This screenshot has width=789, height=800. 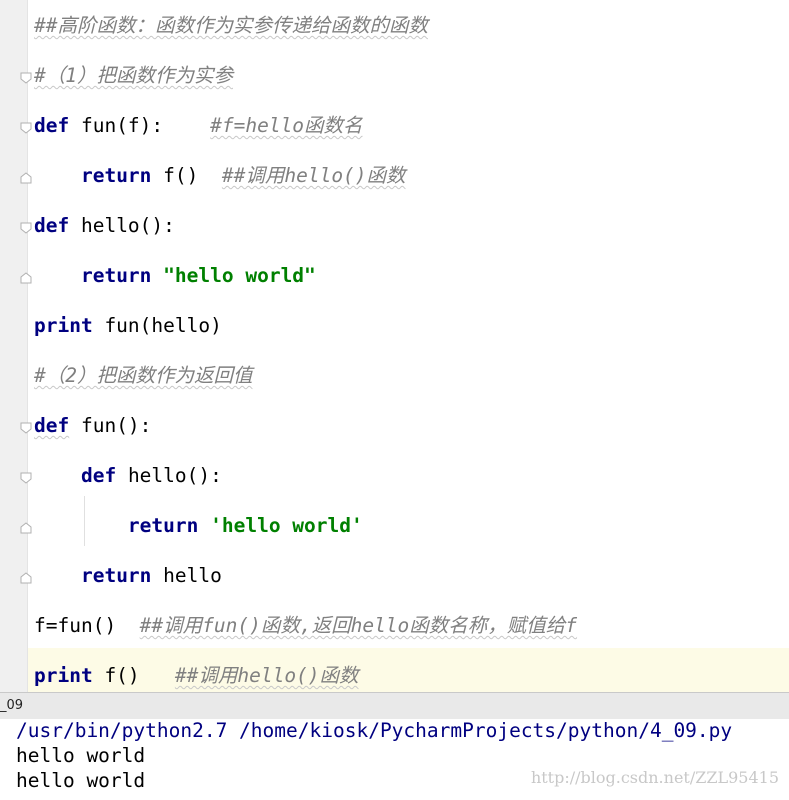 I want to click on code-line-3: def fun(f): #f=hello函数名, so click(x=198, y=126).